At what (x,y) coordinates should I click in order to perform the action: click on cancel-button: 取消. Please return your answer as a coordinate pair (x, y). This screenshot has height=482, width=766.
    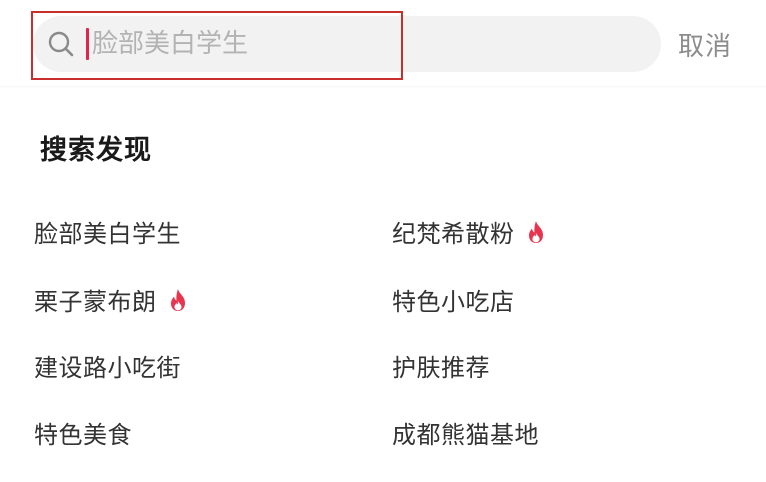
    Looking at the image, I should click on (705, 44).